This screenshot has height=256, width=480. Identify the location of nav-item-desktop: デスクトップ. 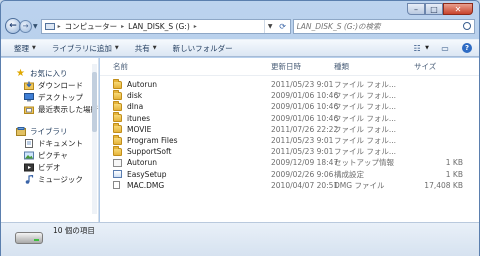
(49, 97).